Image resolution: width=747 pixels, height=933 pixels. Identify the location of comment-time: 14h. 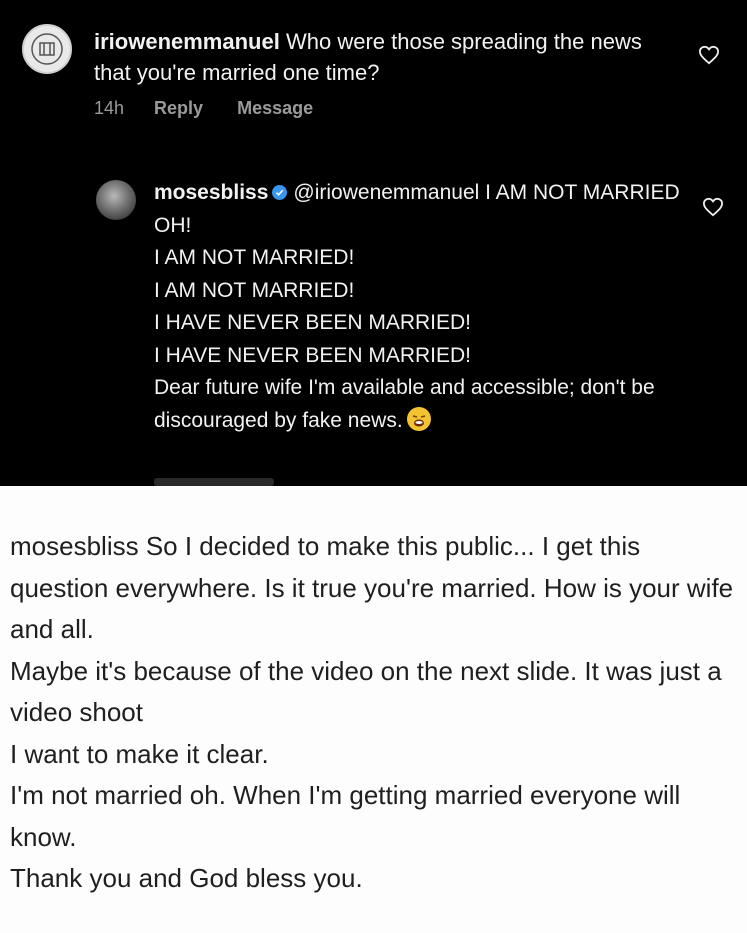
(109, 108).